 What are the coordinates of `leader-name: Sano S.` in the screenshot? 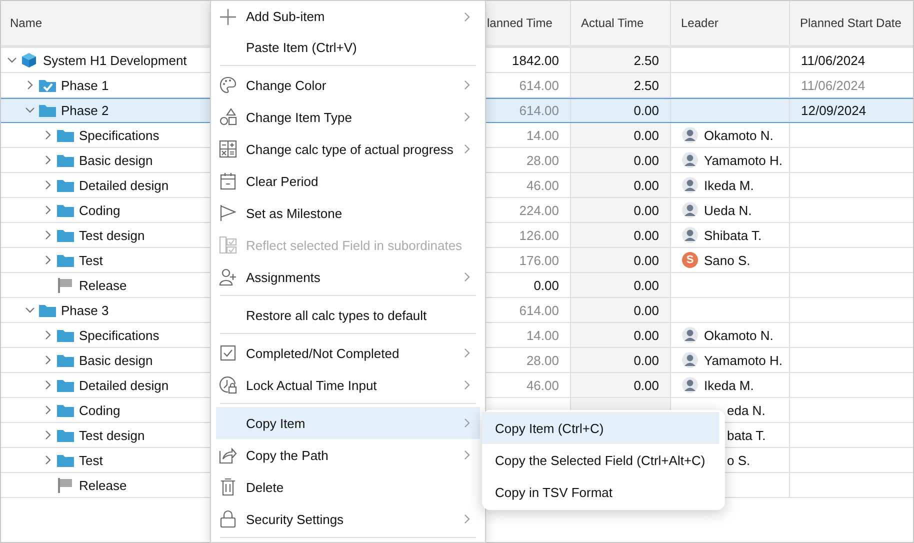 It's located at (727, 260).